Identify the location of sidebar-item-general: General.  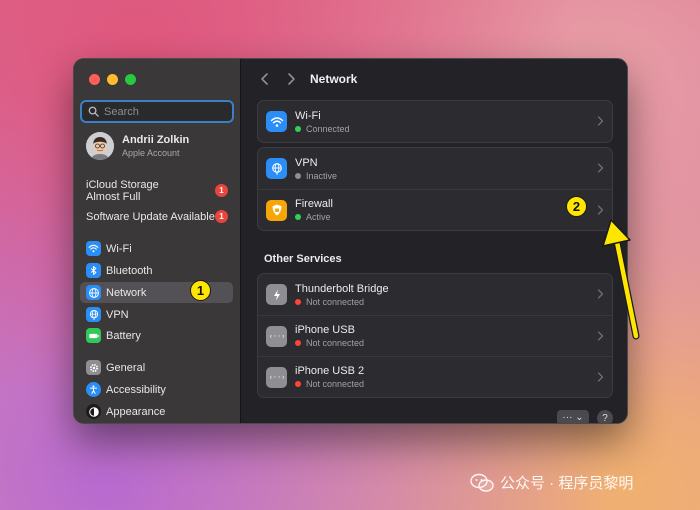
(156, 367).